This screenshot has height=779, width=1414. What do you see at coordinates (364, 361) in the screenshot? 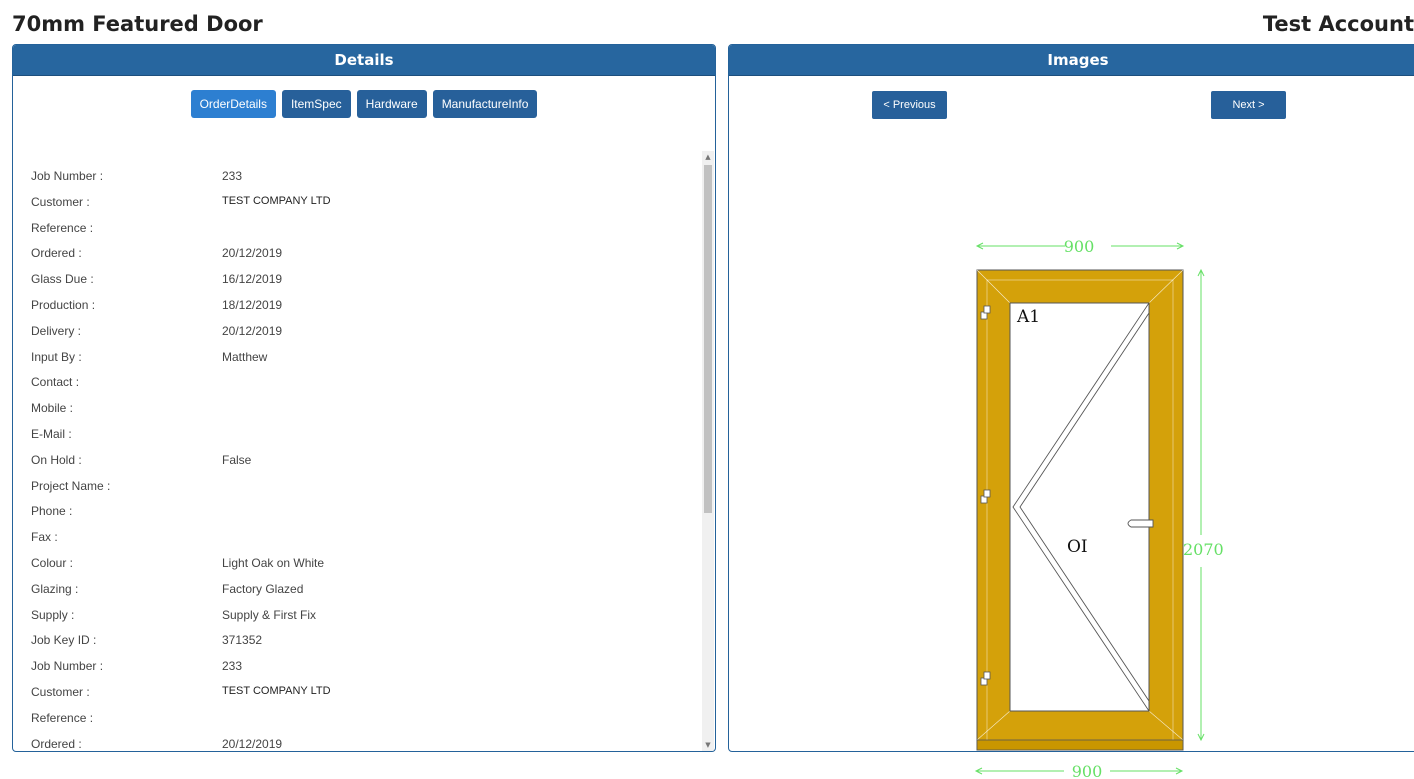
I see `detail-row: Input By : Matthew` at bounding box center [364, 361].